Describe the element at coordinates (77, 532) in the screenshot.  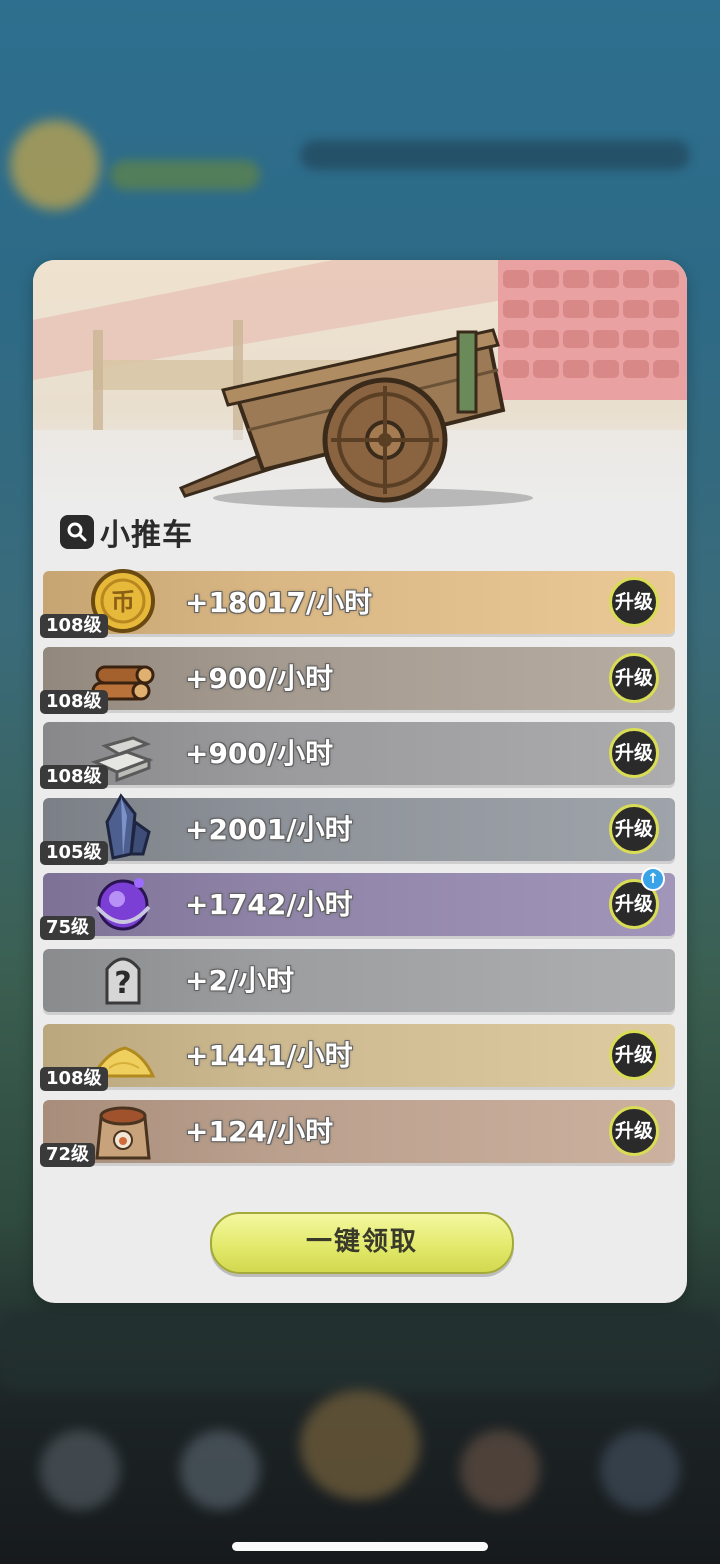
I see `magnifier-icon` at that location.